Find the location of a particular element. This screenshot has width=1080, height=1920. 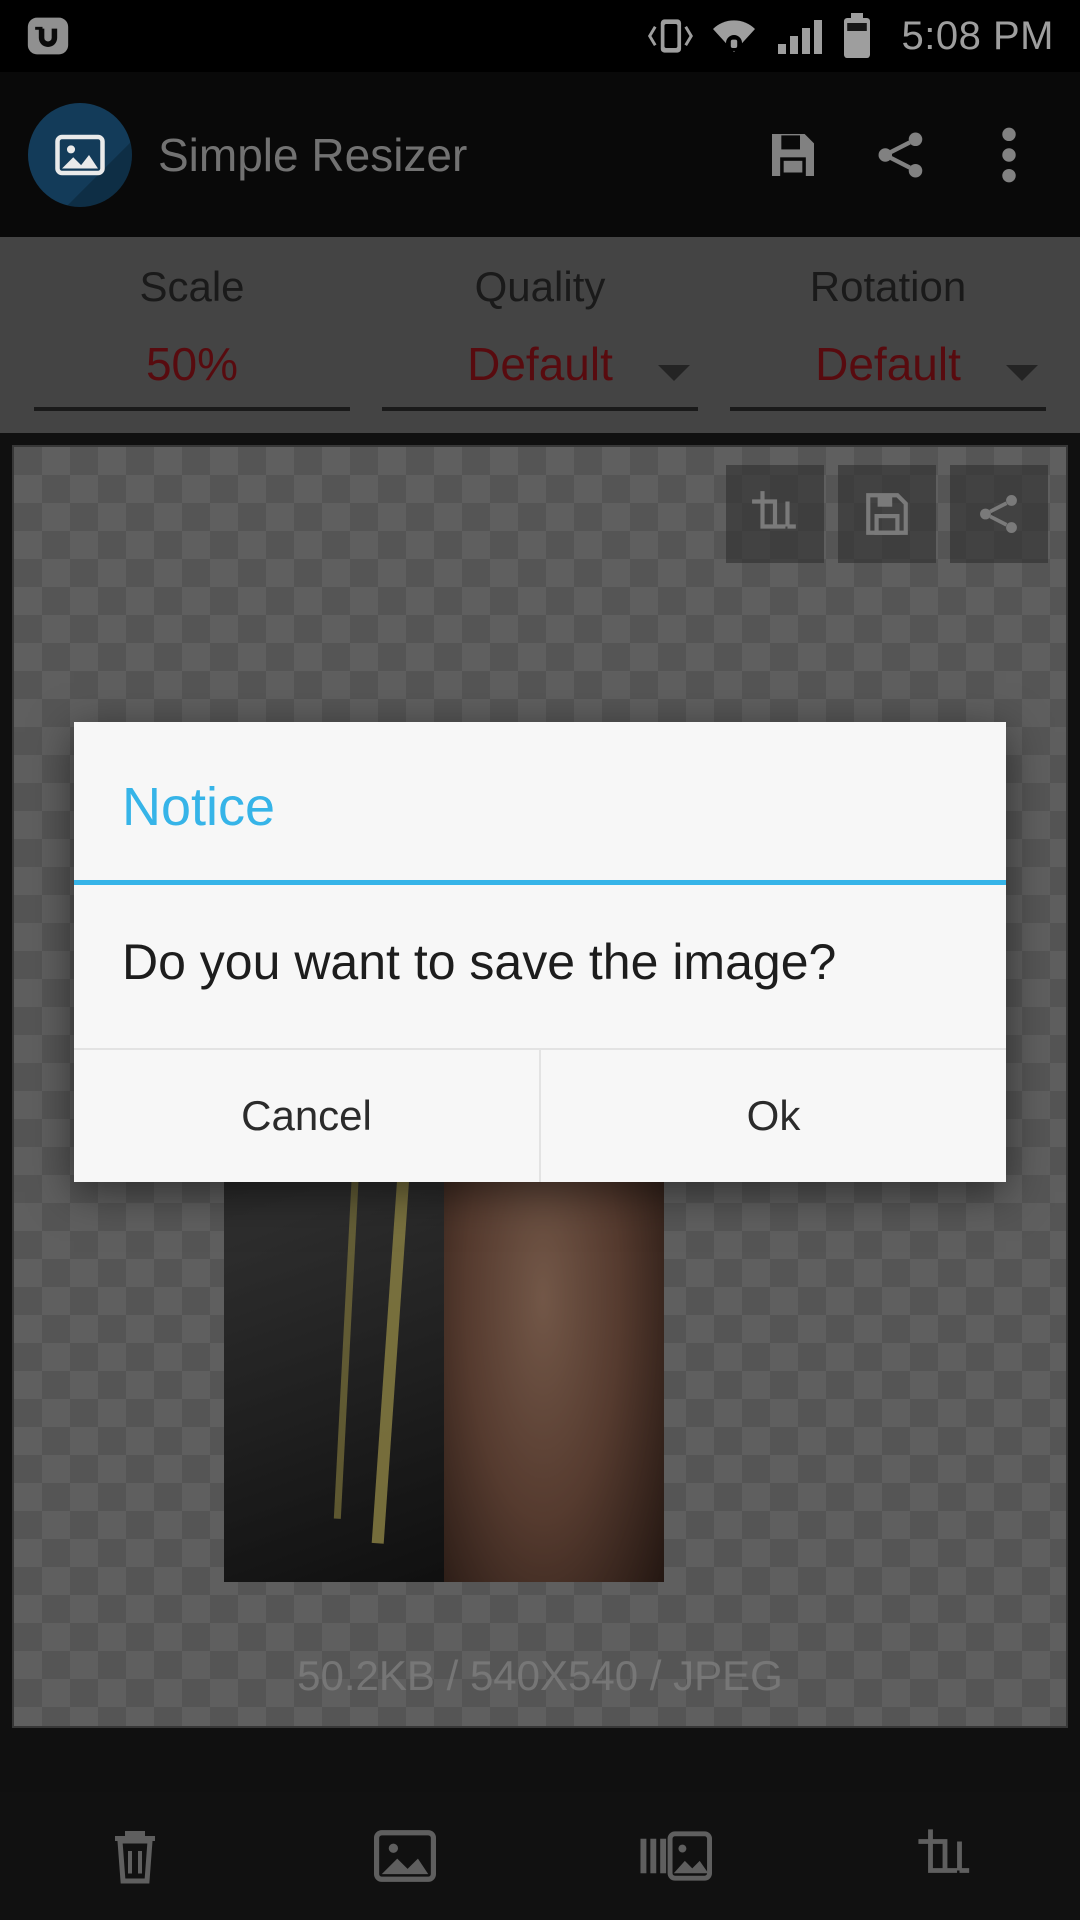

dialog-message: Do you want to save the image? is located at coordinates (540, 967).